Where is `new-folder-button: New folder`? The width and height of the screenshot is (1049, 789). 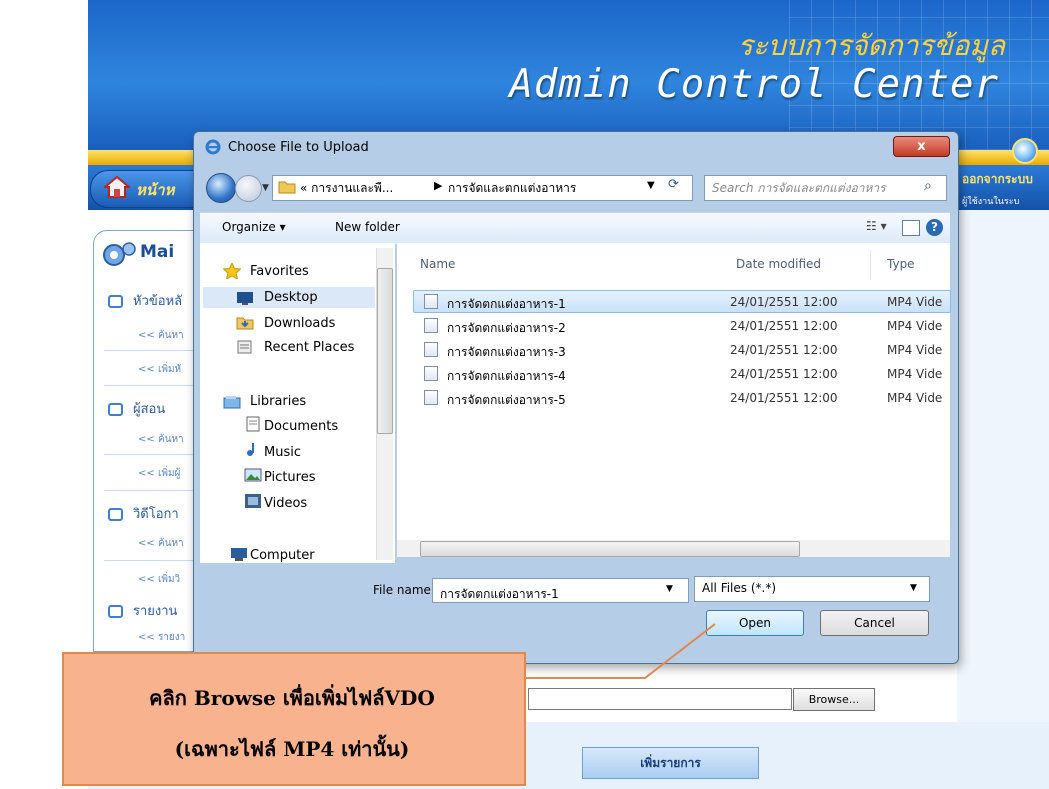
new-folder-button: New folder is located at coordinates (367, 227).